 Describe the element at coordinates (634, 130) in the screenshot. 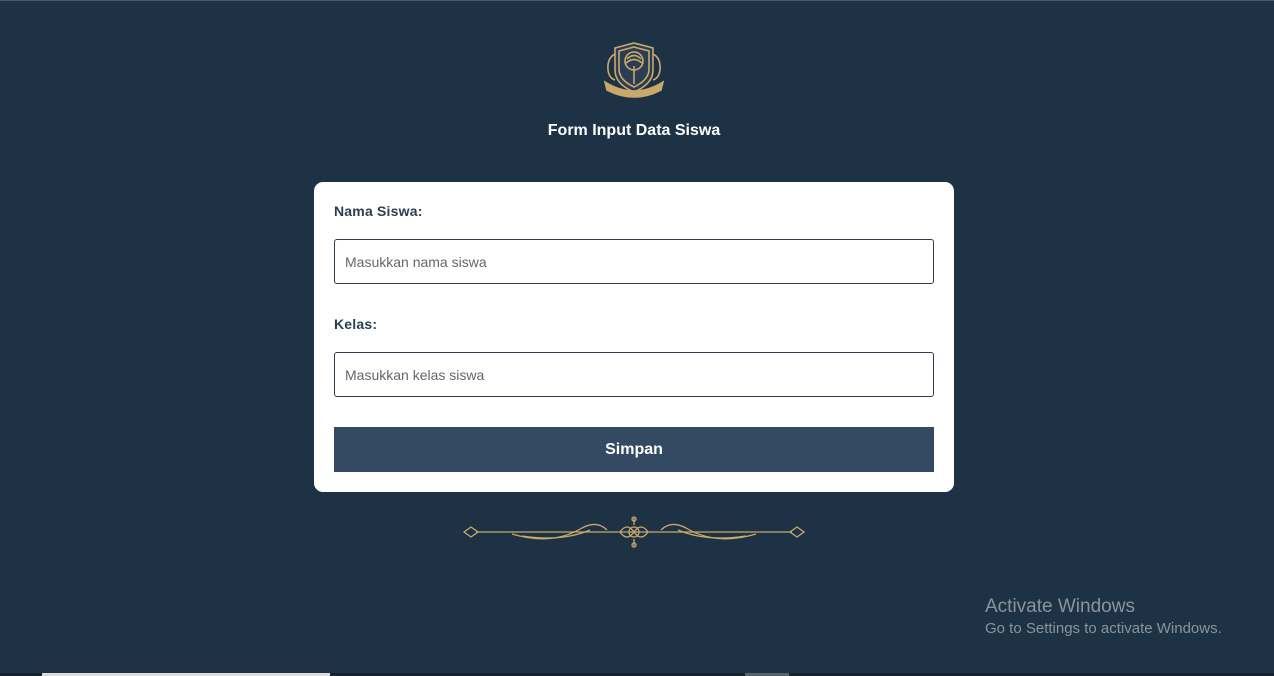

I see `page-title: Form Input Data Siswa` at that location.